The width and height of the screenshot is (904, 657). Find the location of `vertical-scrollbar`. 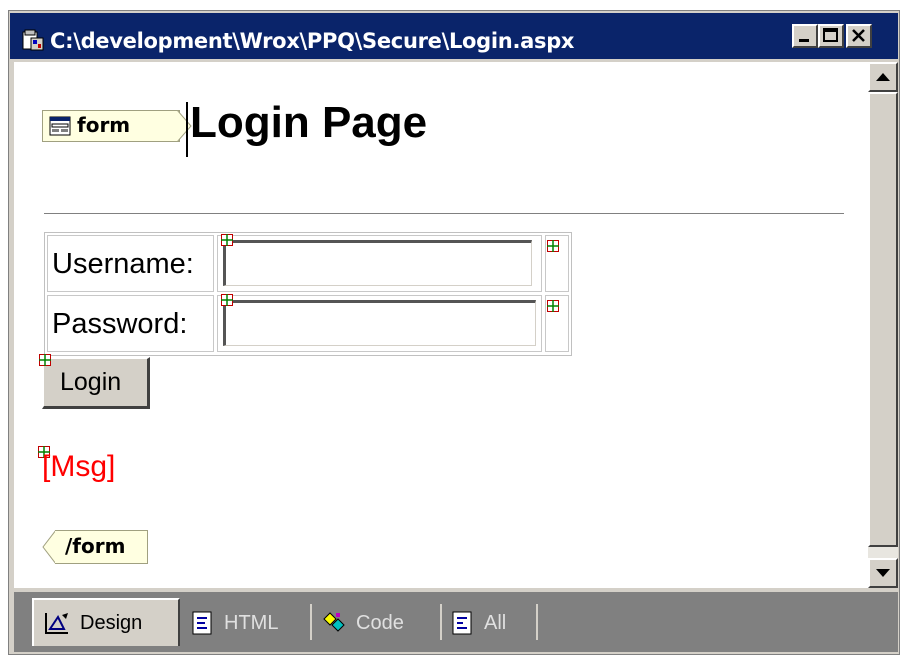

vertical-scrollbar is located at coordinates (883, 325).